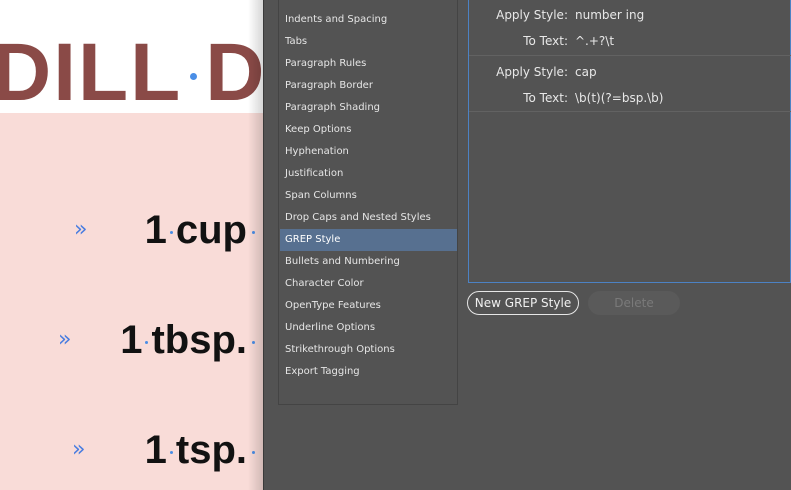 Image resolution: width=791 pixels, height=490 pixels. I want to click on category-item-opentype-features: OpenType Features, so click(368, 306).